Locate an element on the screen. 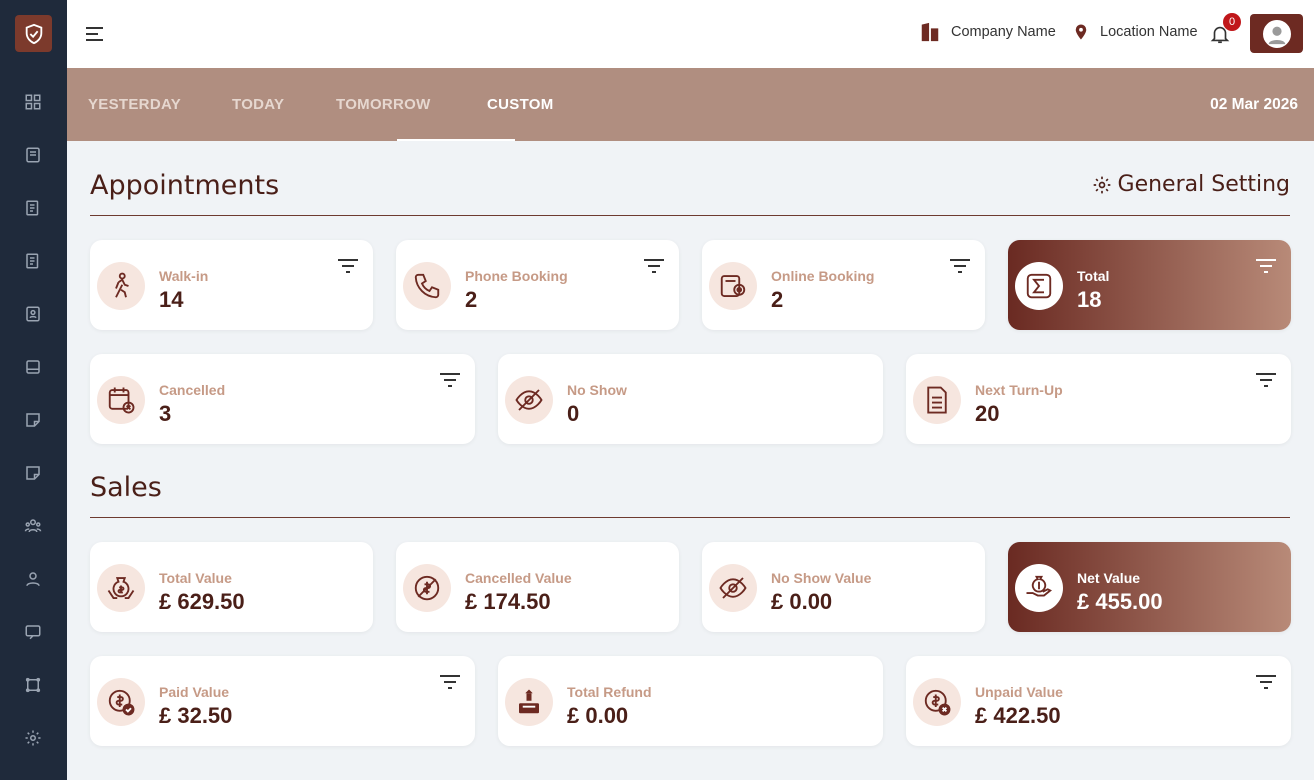 This screenshot has height=780, width=1314. card-label: Total Refund is located at coordinates (609, 692).